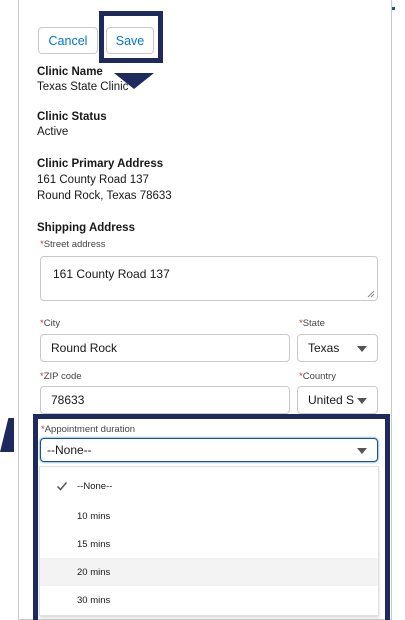  Describe the element at coordinates (209, 516) in the screenshot. I see `option-10-mins: 10 mins` at that location.